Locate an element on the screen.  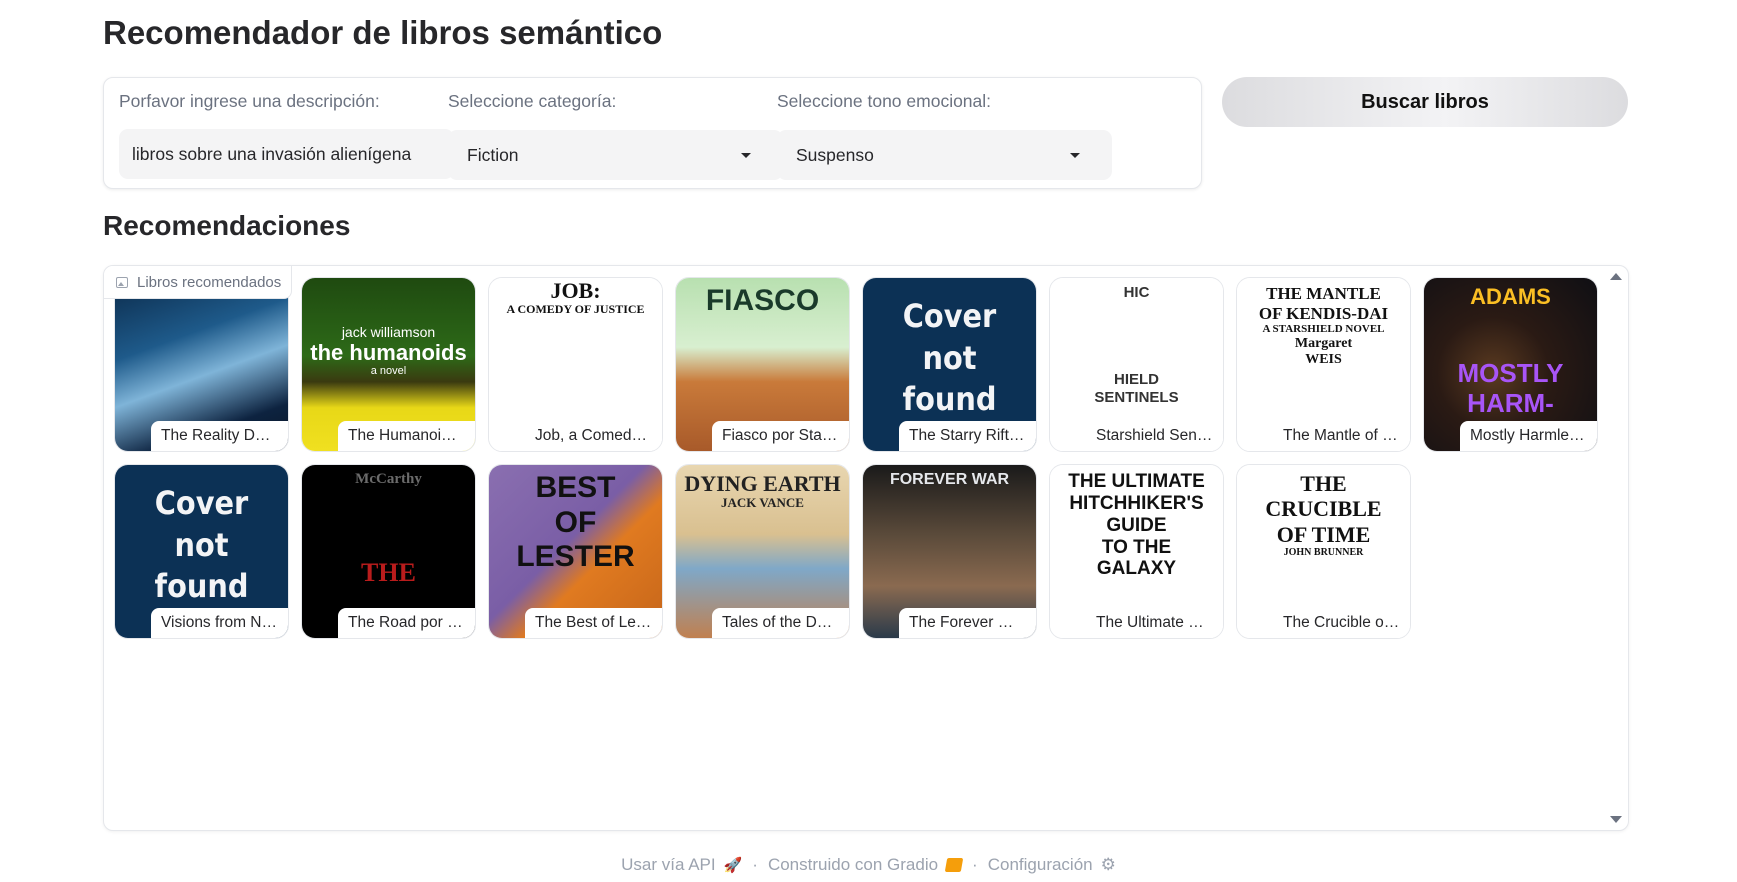
gallery-label: Libros recomendados is located at coordinates (198, 282).